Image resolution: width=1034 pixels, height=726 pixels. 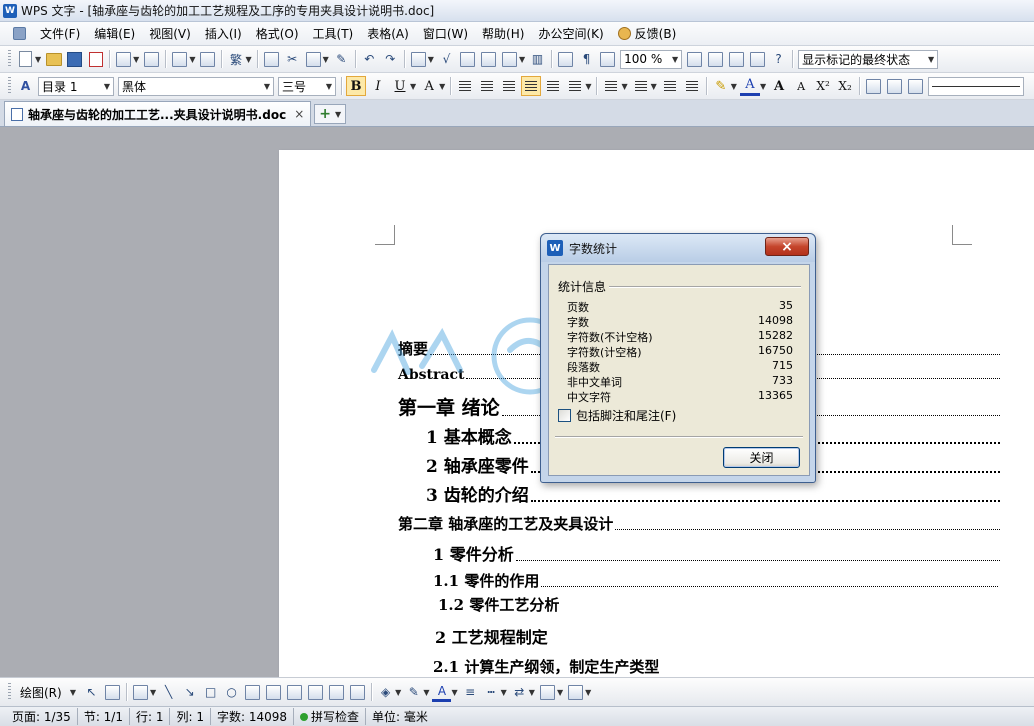 What do you see at coordinates (564, 415) in the screenshot?
I see `include-footnotes-checkbox` at bounding box center [564, 415].